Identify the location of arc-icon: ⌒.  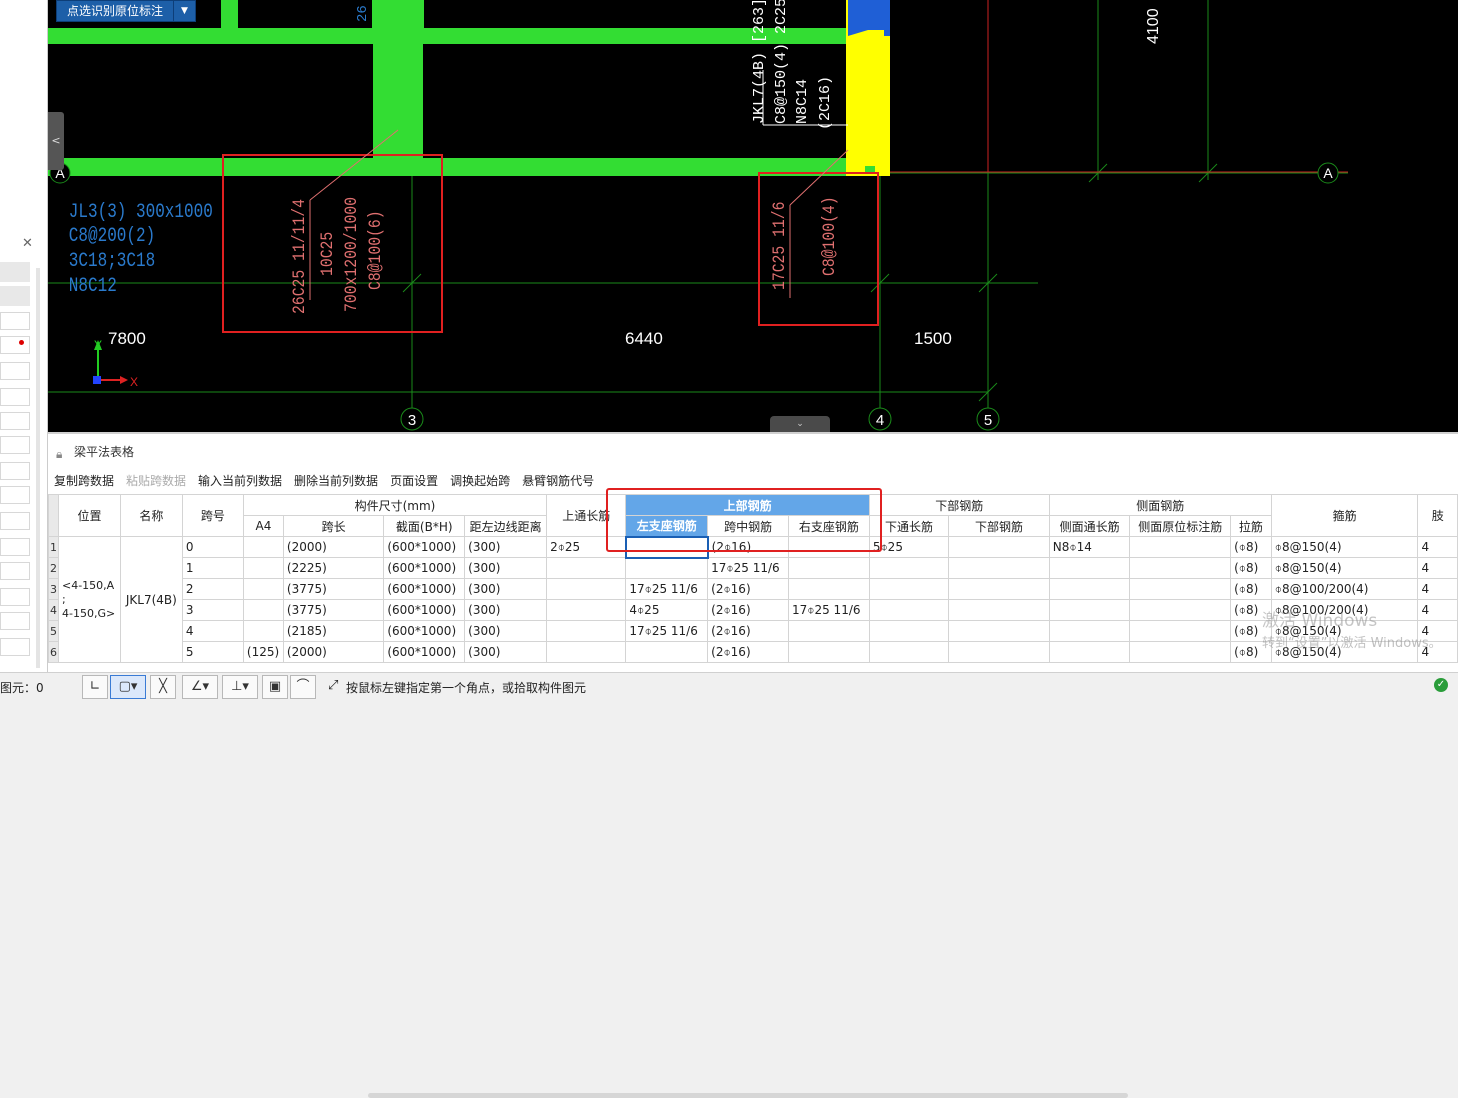
(303, 687).